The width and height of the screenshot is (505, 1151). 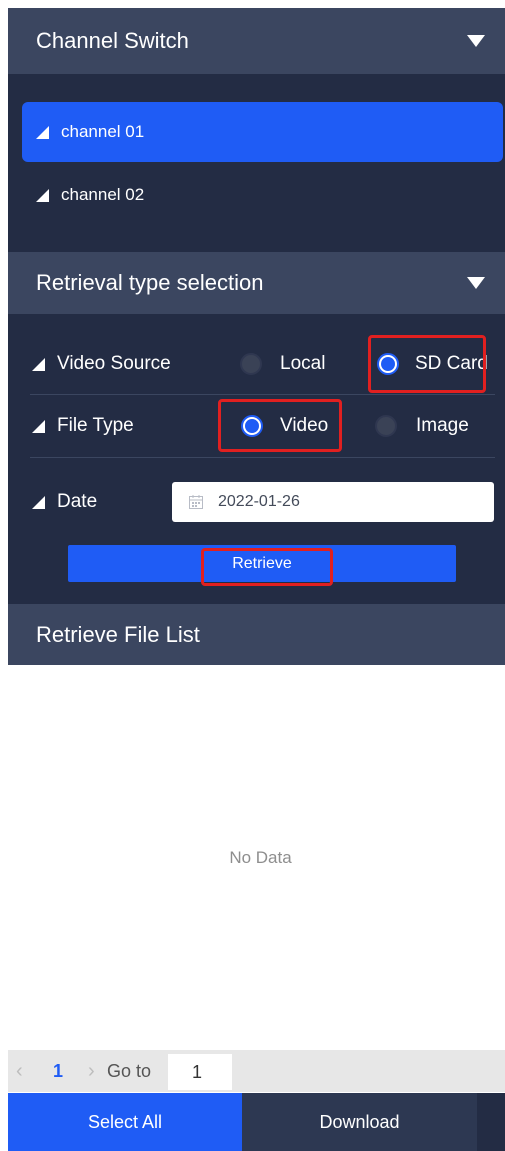 I want to click on go-to-input: 1, so click(x=200, y=1072).